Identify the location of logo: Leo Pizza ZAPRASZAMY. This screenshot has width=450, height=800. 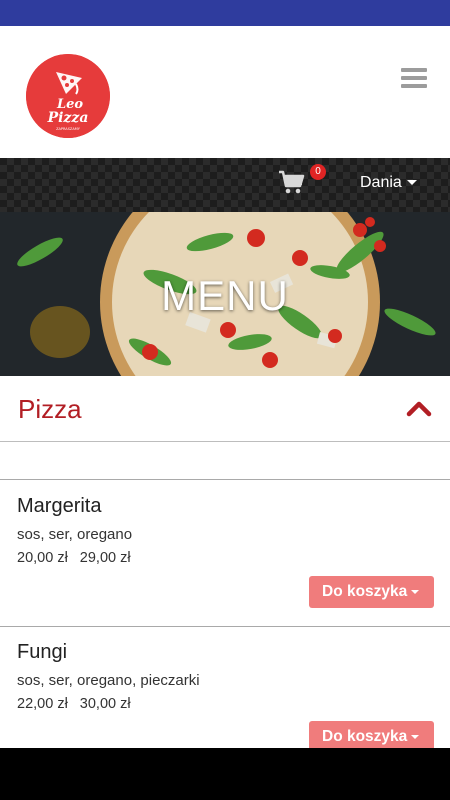
(68, 96).